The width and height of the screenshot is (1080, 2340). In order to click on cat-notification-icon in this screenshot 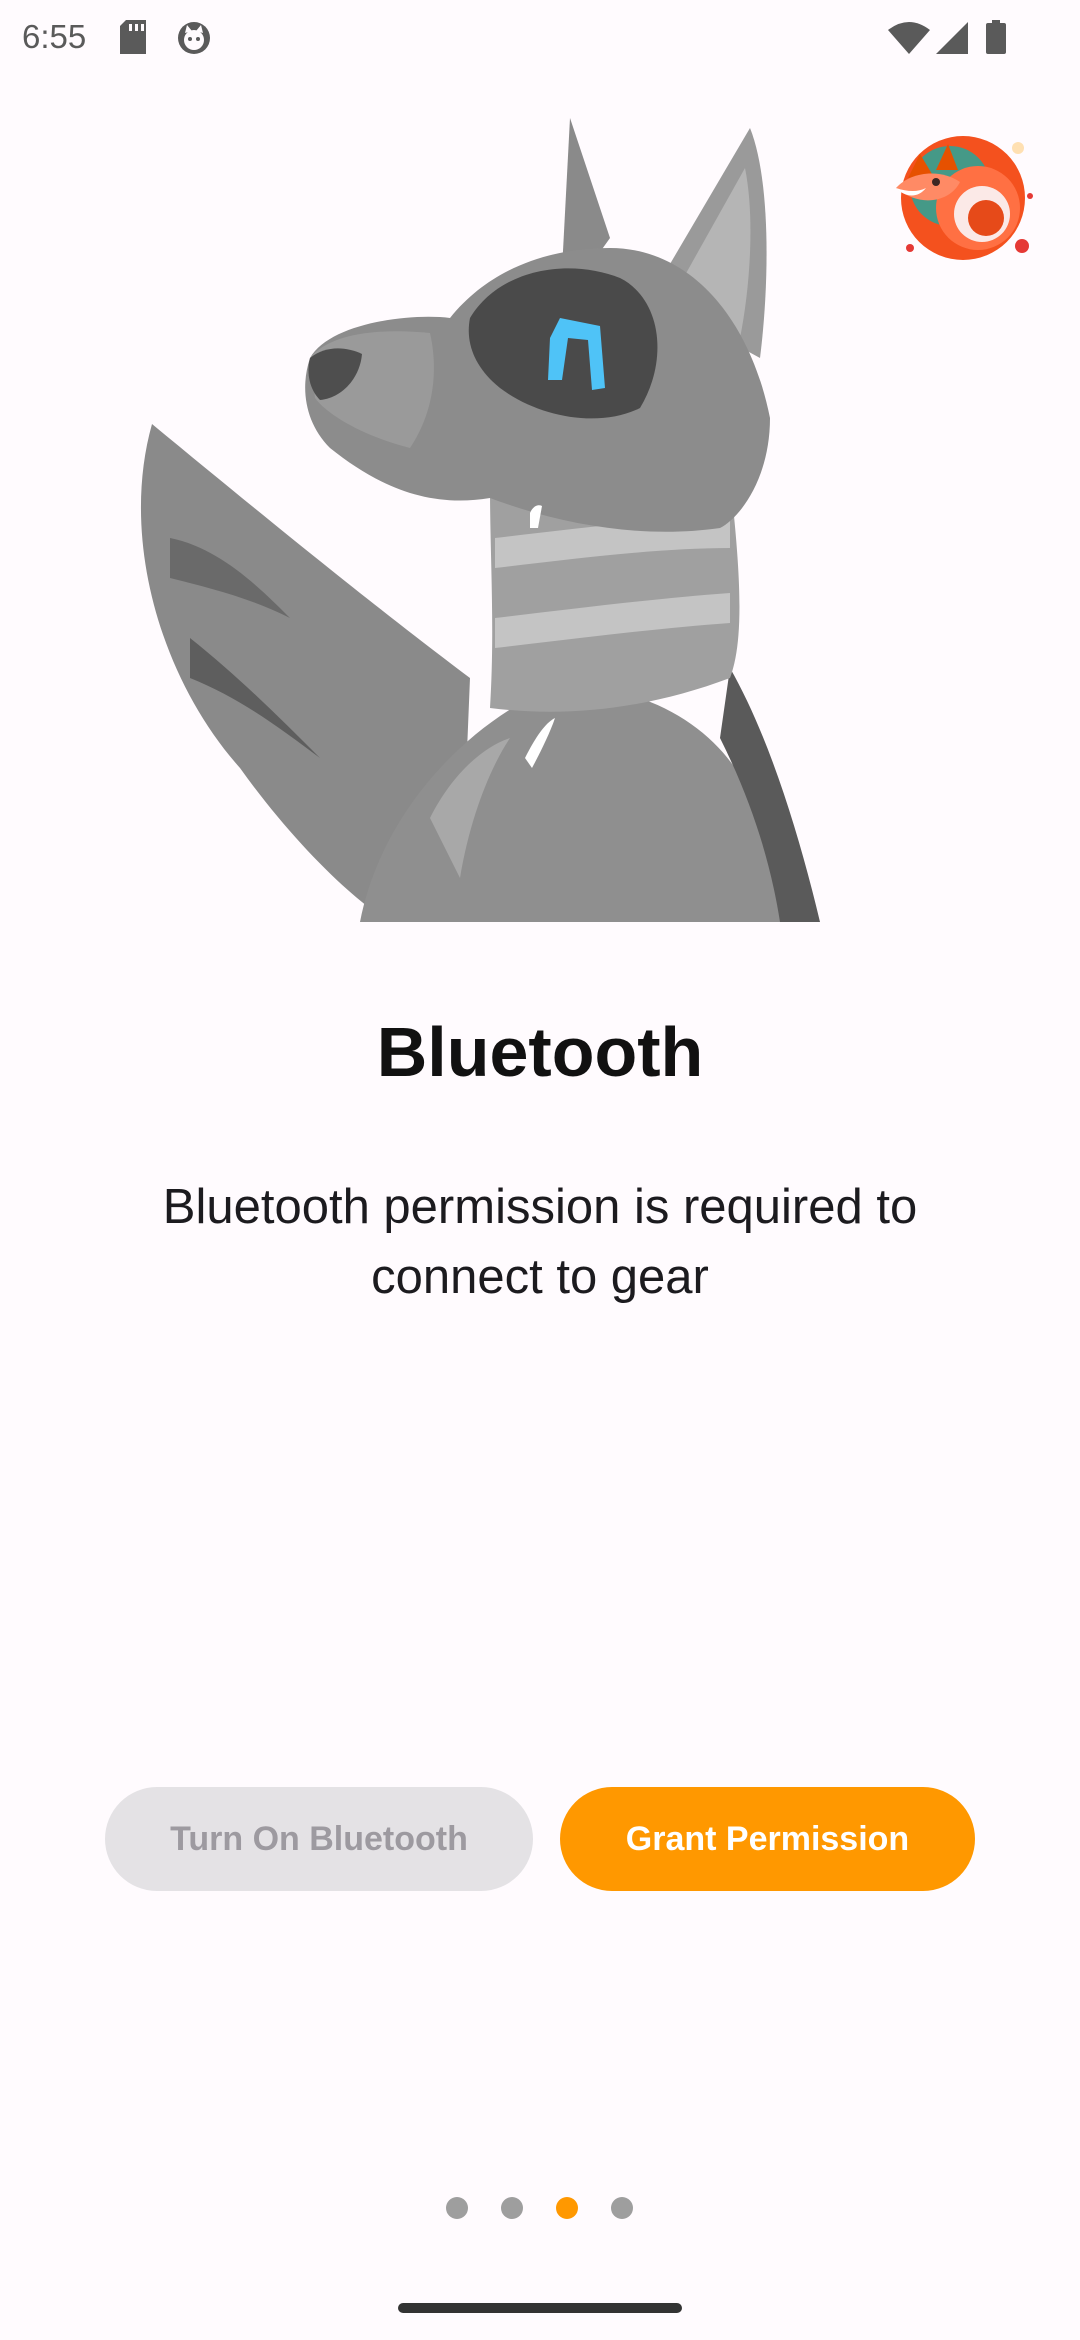, I will do `click(194, 40)`.